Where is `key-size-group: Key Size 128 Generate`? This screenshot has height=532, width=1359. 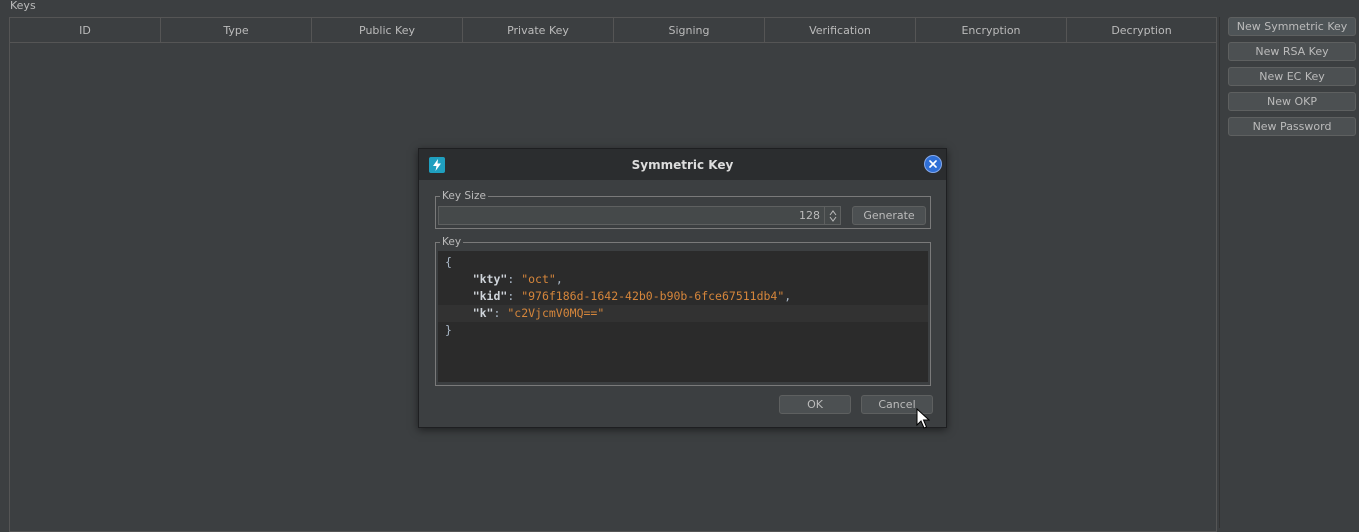 key-size-group: Key Size 128 Generate is located at coordinates (683, 209).